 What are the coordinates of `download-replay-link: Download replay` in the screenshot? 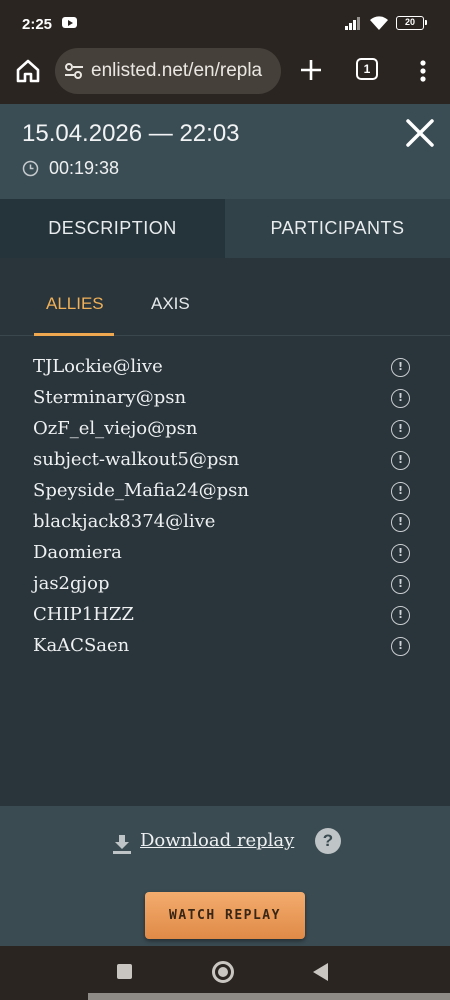 It's located at (217, 840).